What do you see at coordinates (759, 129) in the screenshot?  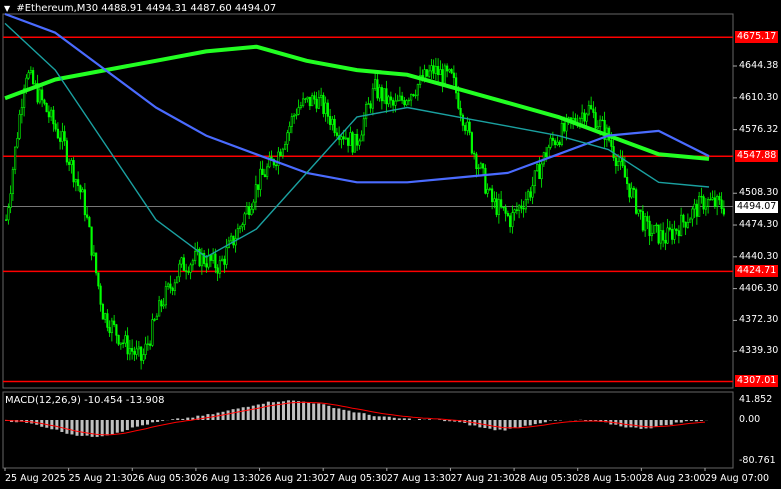 I see `price-axis-label: 4576.32` at bounding box center [759, 129].